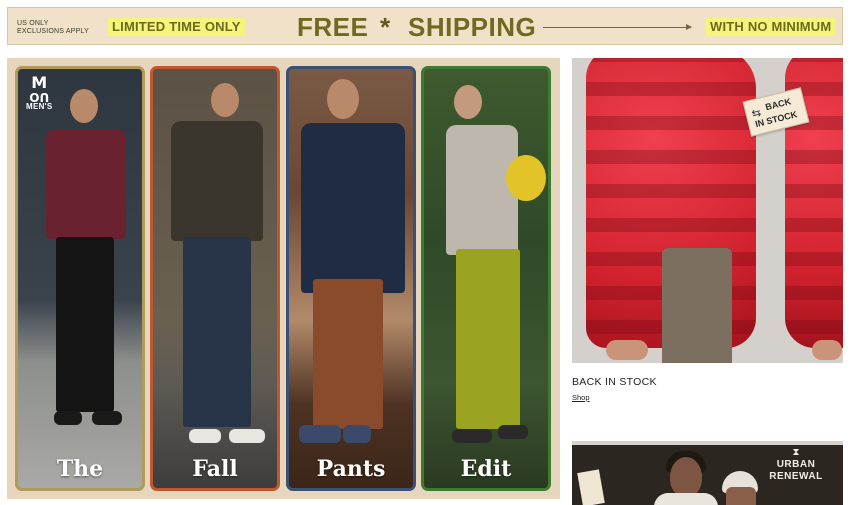 This screenshot has height=505, width=850. What do you see at coordinates (778, 104) in the screenshot?
I see `stamp-line-1: BACK` at bounding box center [778, 104].